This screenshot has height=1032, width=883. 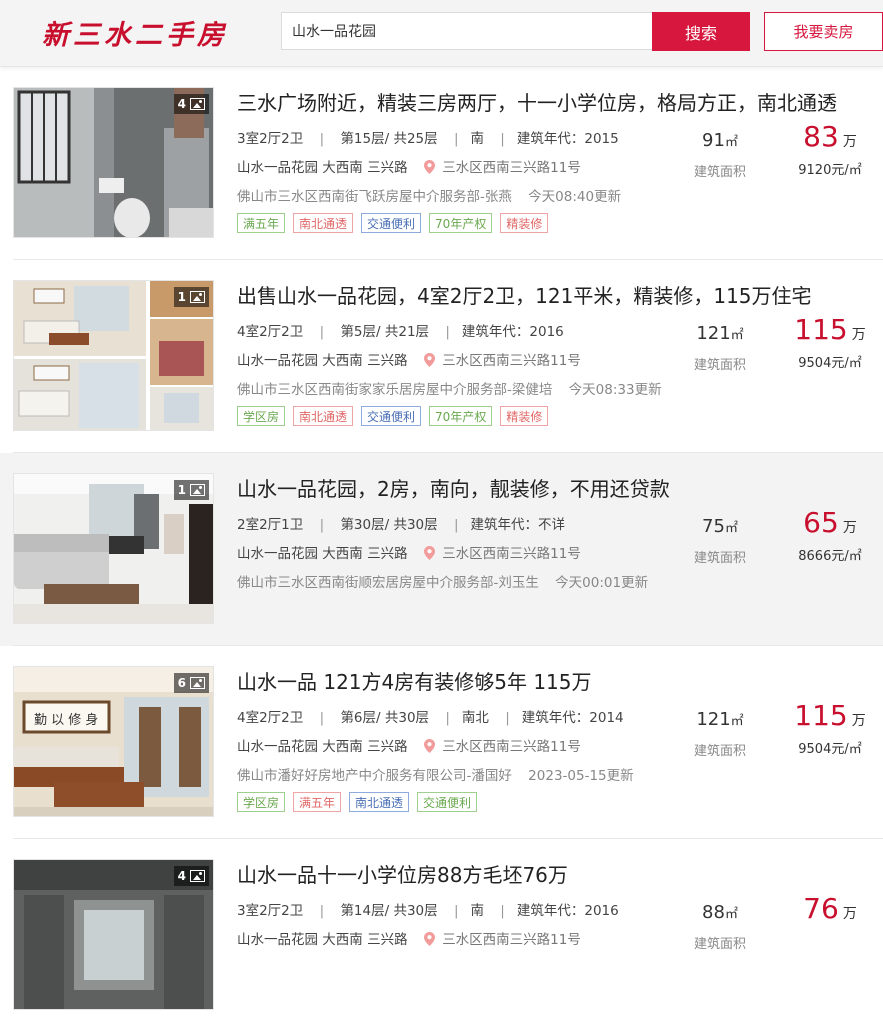 What do you see at coordinates (581, 776) in the screenshot?
I see `update-time: 2023-05-15更新` at bounding box center [581, 776].